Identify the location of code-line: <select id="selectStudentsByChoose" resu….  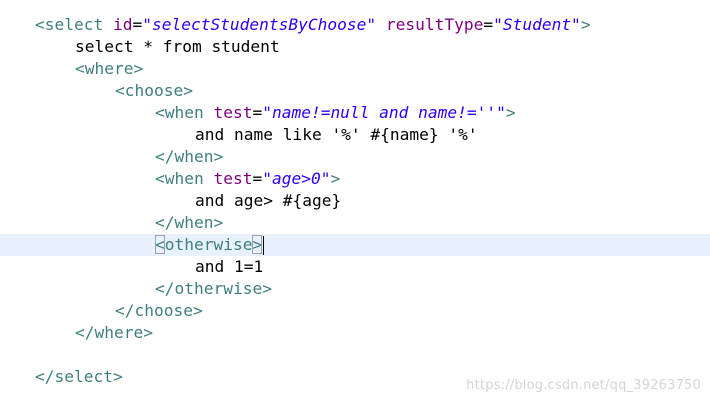
(355, 25).